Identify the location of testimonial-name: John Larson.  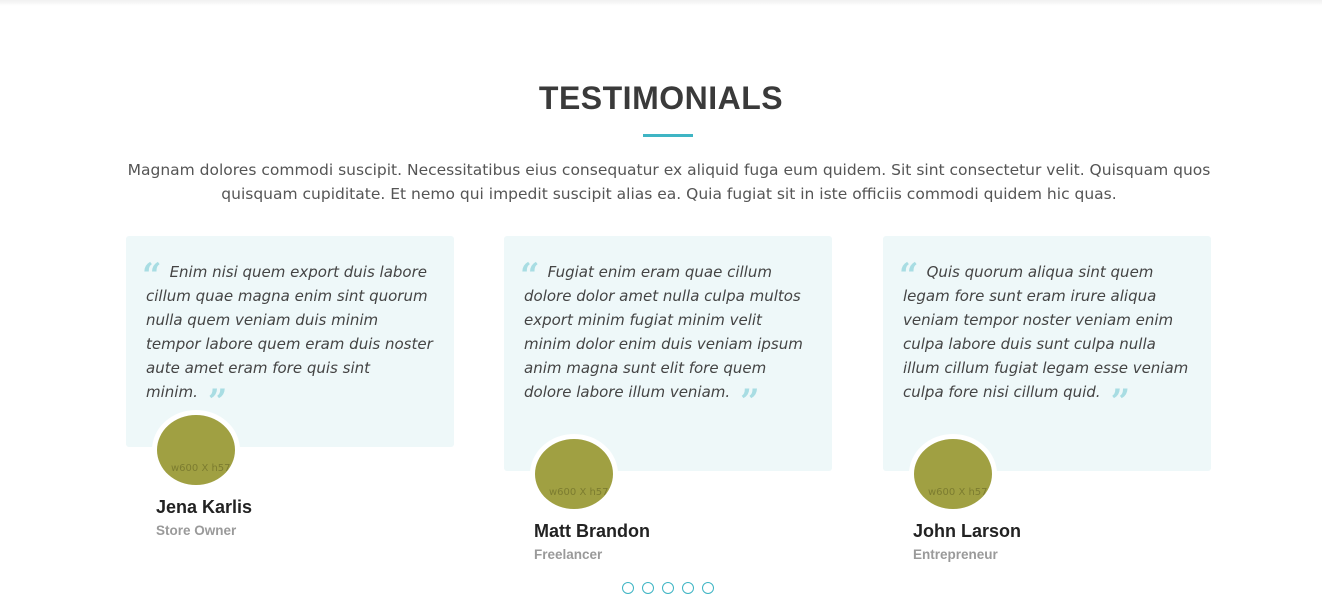
(967, 531).